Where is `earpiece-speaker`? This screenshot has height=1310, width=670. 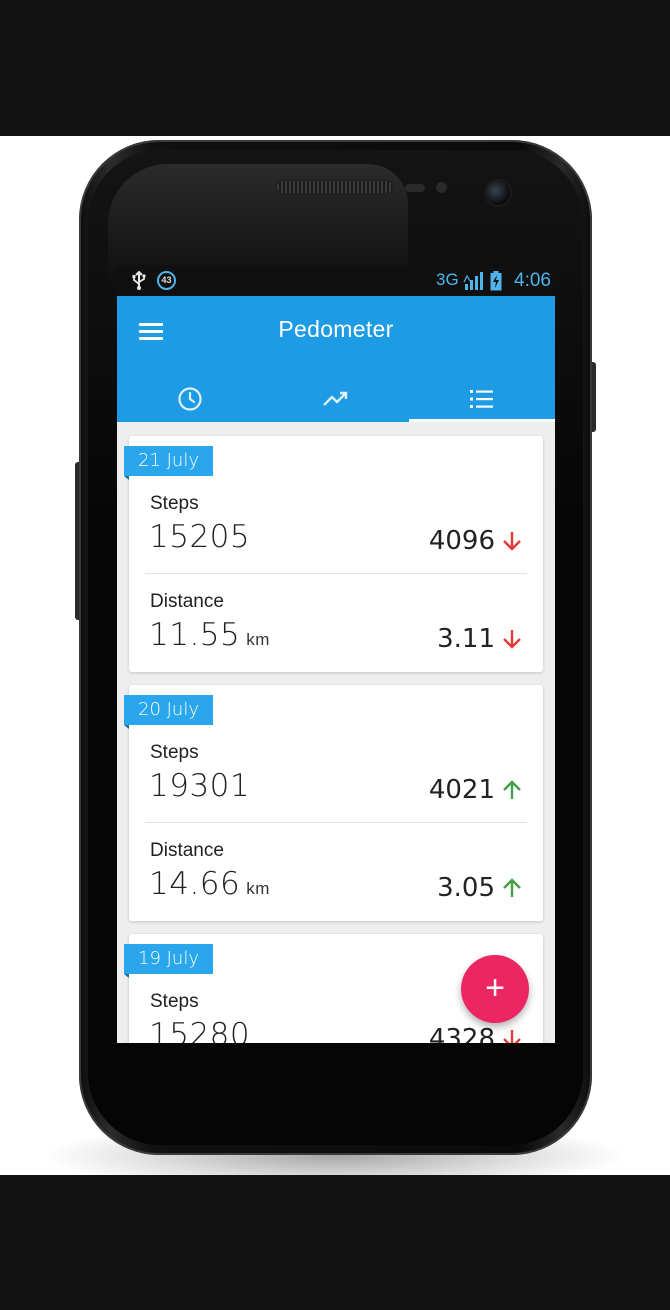
earpiece-speaker is located at coordinates (334, 187).